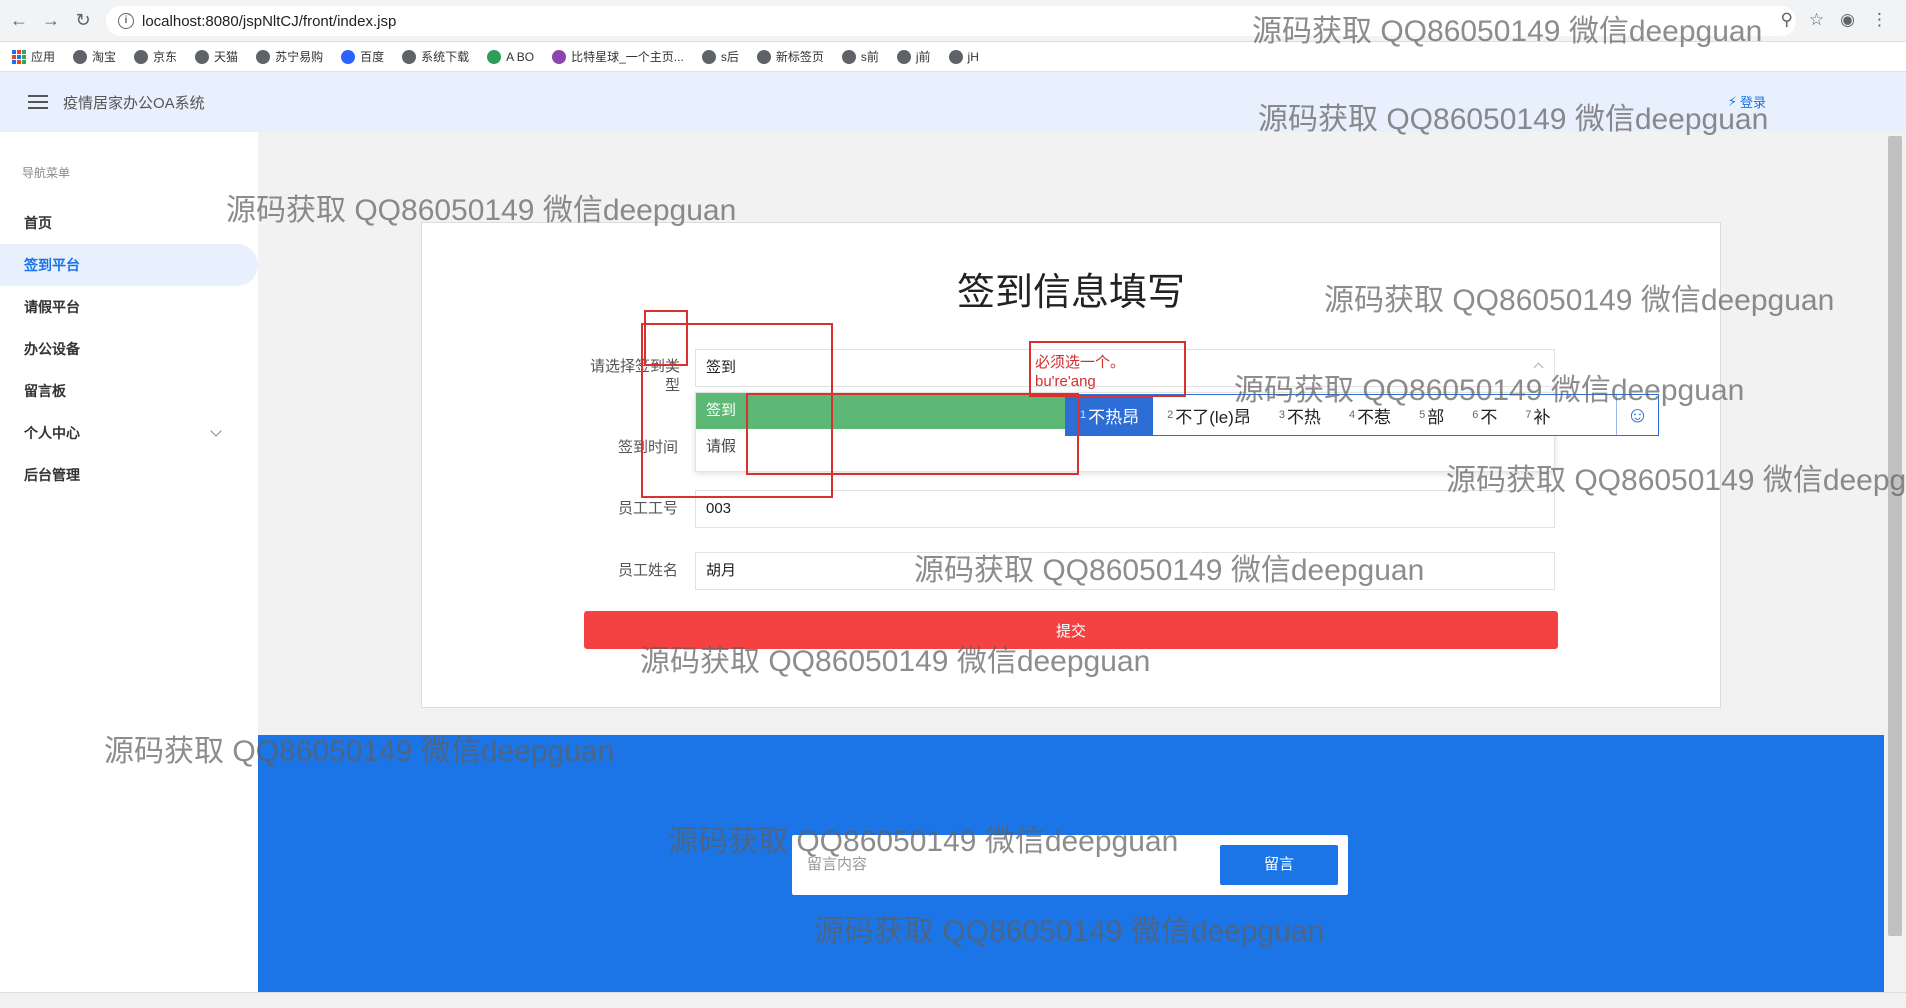  I want to click on profile-icon: ◉, so click(1847, 20).